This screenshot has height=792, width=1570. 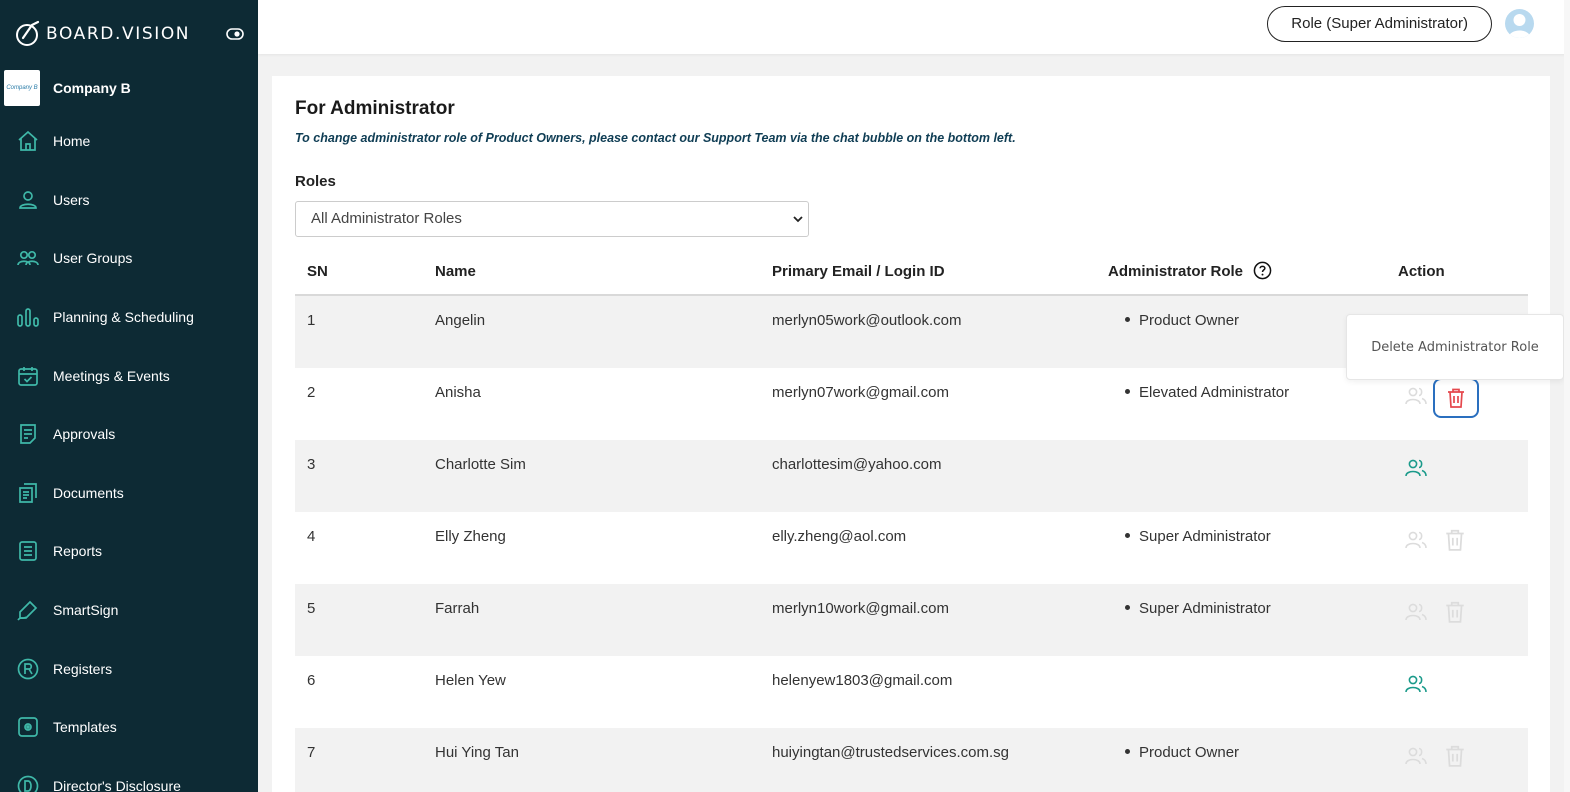 I want to click on user-icon, so click(x=28, y=200).